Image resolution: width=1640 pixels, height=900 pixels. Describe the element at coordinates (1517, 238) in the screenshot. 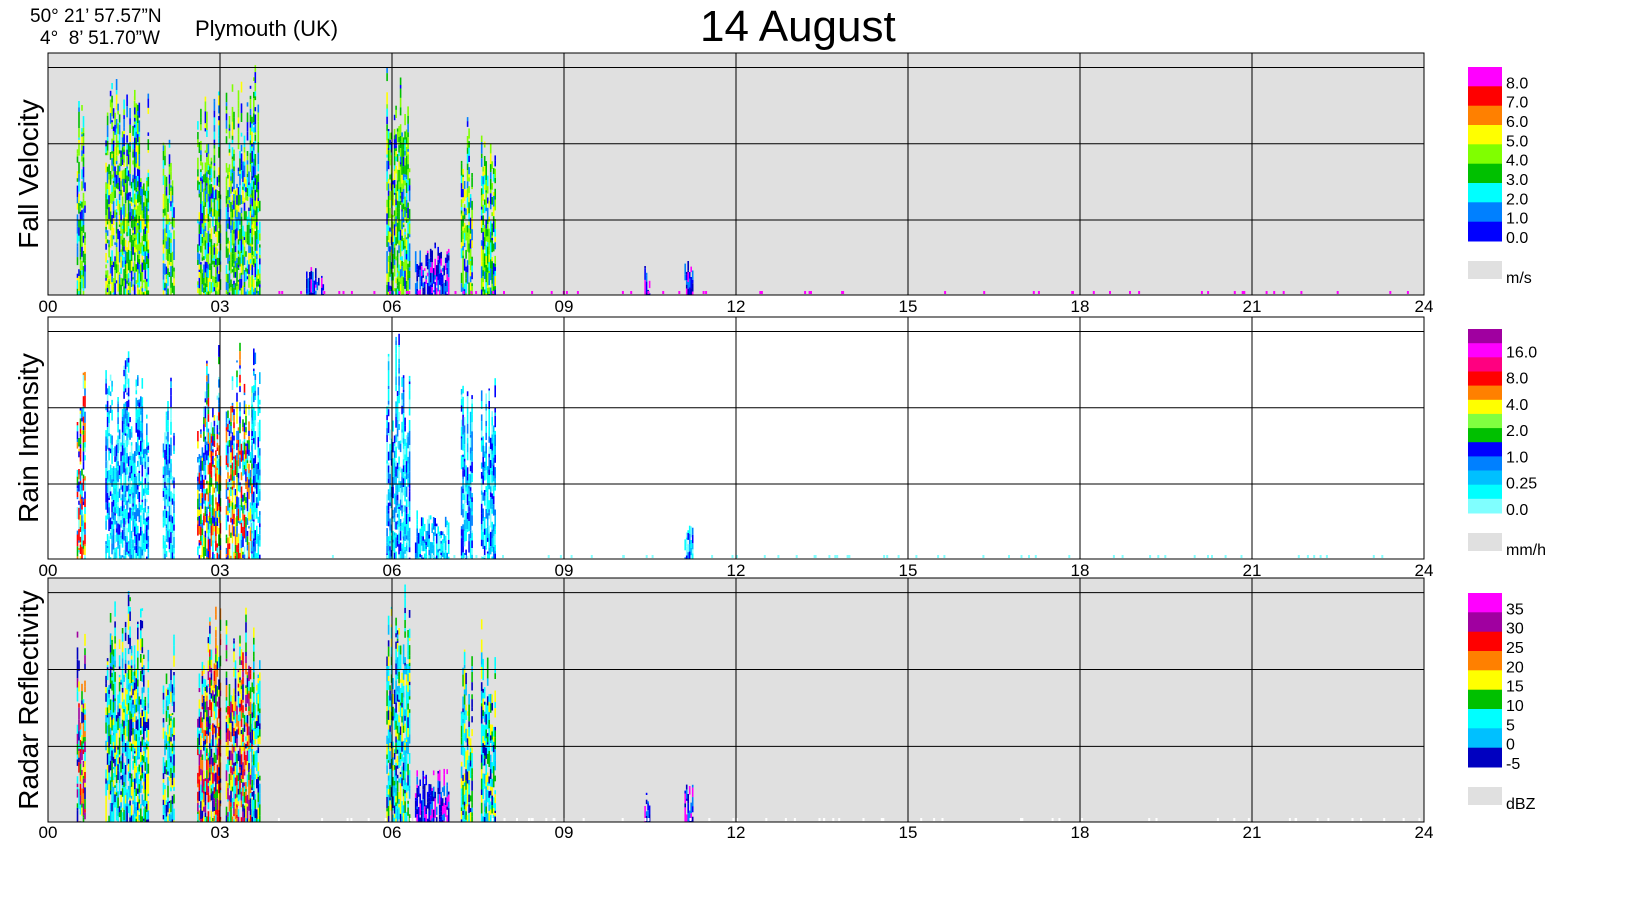

I see `colorbar-label: 0.0` at that location.